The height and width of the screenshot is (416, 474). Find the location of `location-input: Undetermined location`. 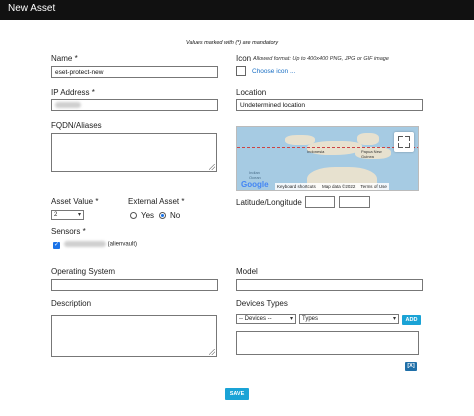

location-input: Undetermined location is located at coordinates (329, 105).